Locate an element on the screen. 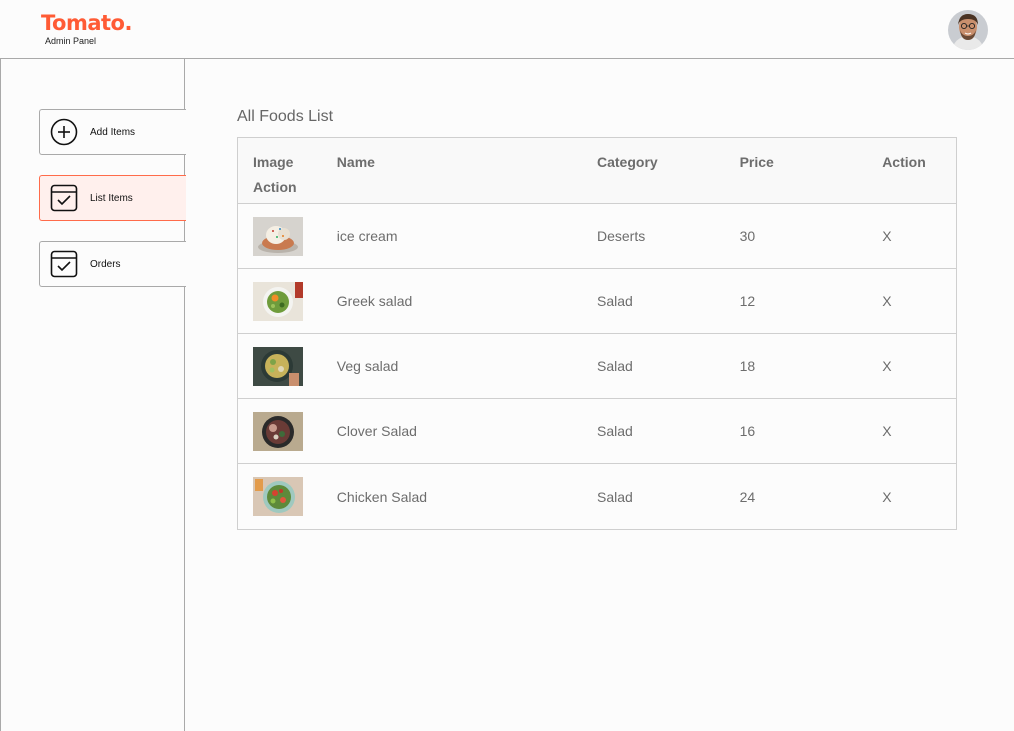  column-header-category: Category is located at coordinates (627, 162).